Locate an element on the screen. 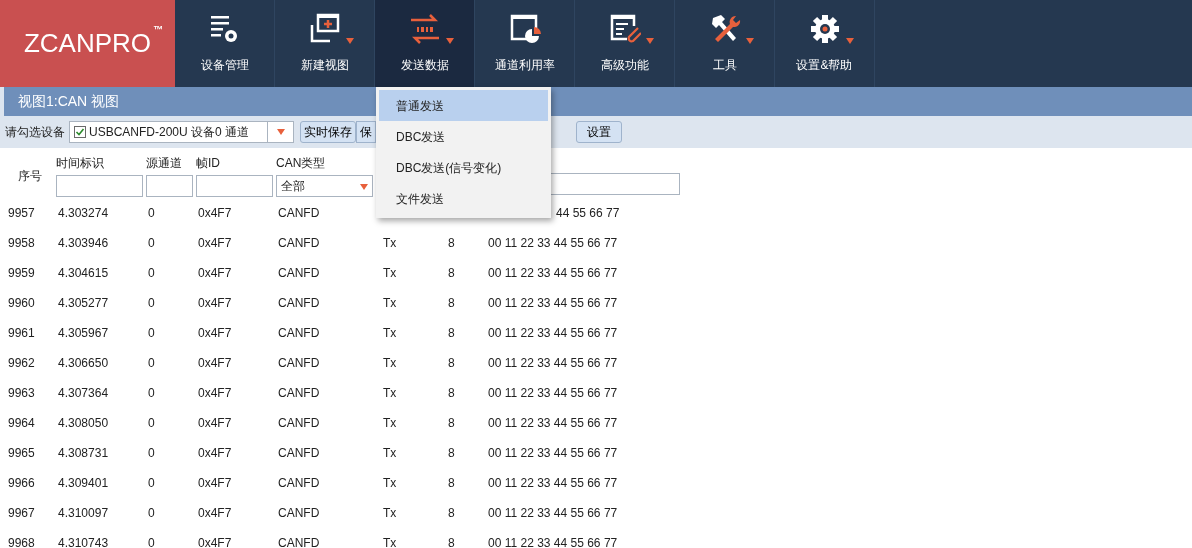 This screenshot has width=1192, height=548. menu-item: 普通发送 is located at coordinates (463, 105).